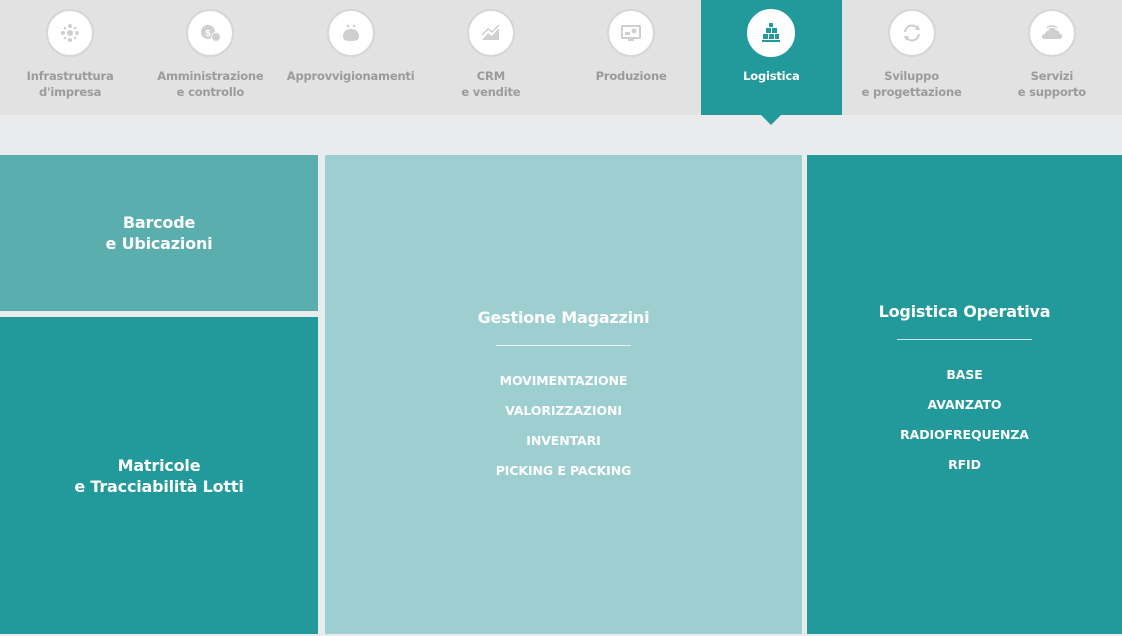 Image resolution: width=1122 pixels, height=636 pixels. I want to click on panel-title: Matricole e Tracciabilità Lotti, so click(159, 475).